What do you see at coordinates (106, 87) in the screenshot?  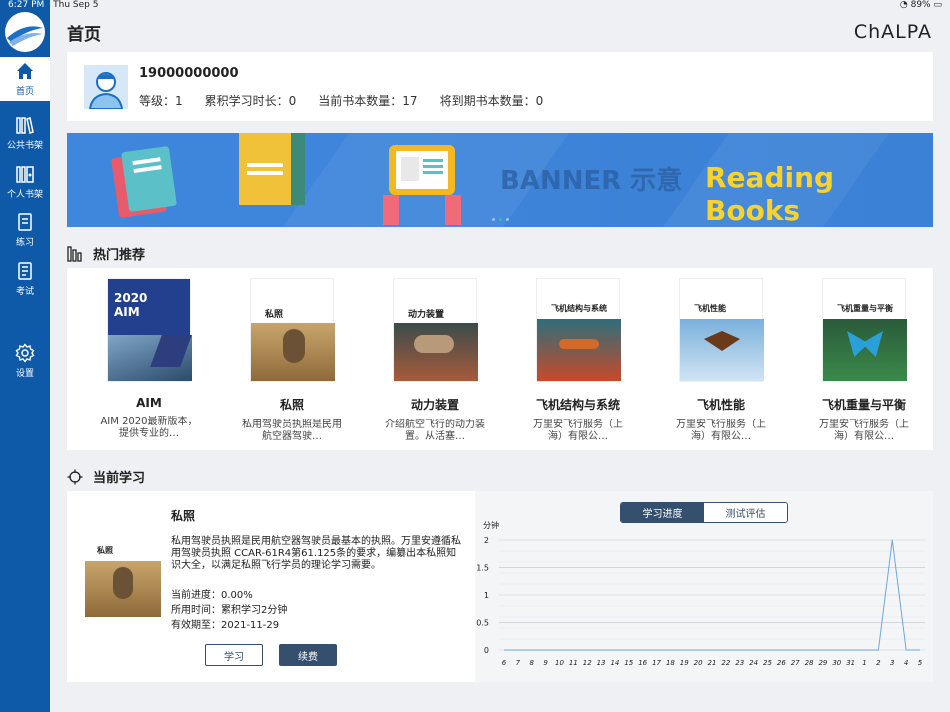 I see `avatar` at bounding box center [106, 87].